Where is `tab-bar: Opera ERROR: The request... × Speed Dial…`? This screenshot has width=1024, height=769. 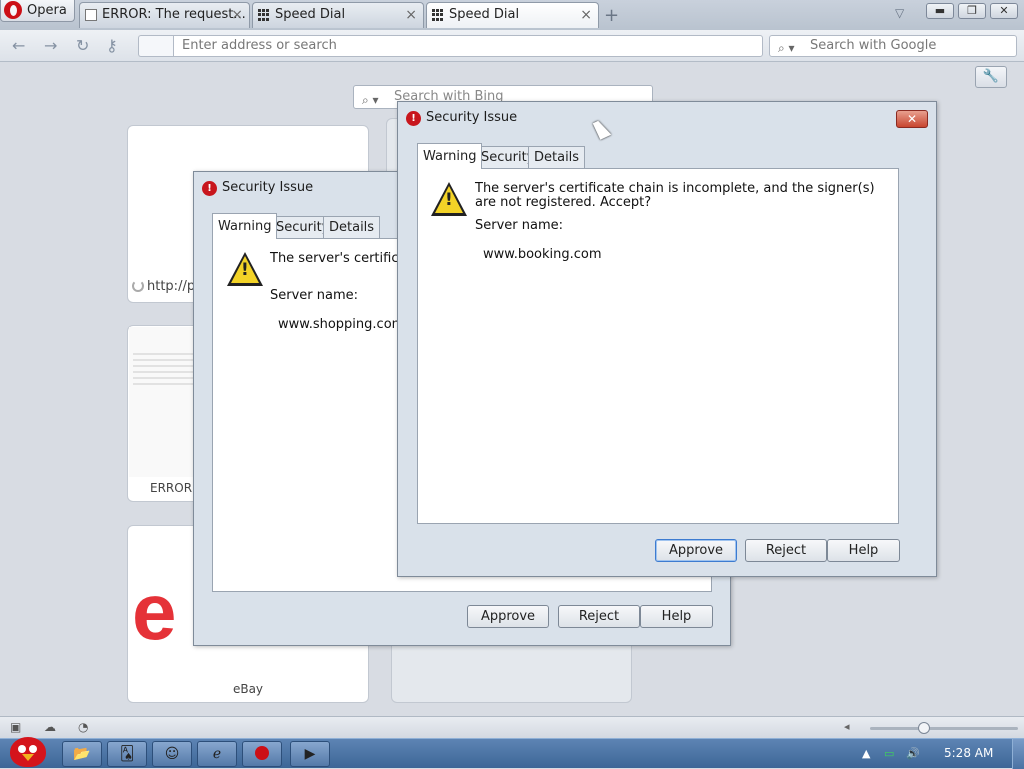
tab-bar: Opera ERROR: The request... × Speed Dial… is located at coordinates (512, 15).